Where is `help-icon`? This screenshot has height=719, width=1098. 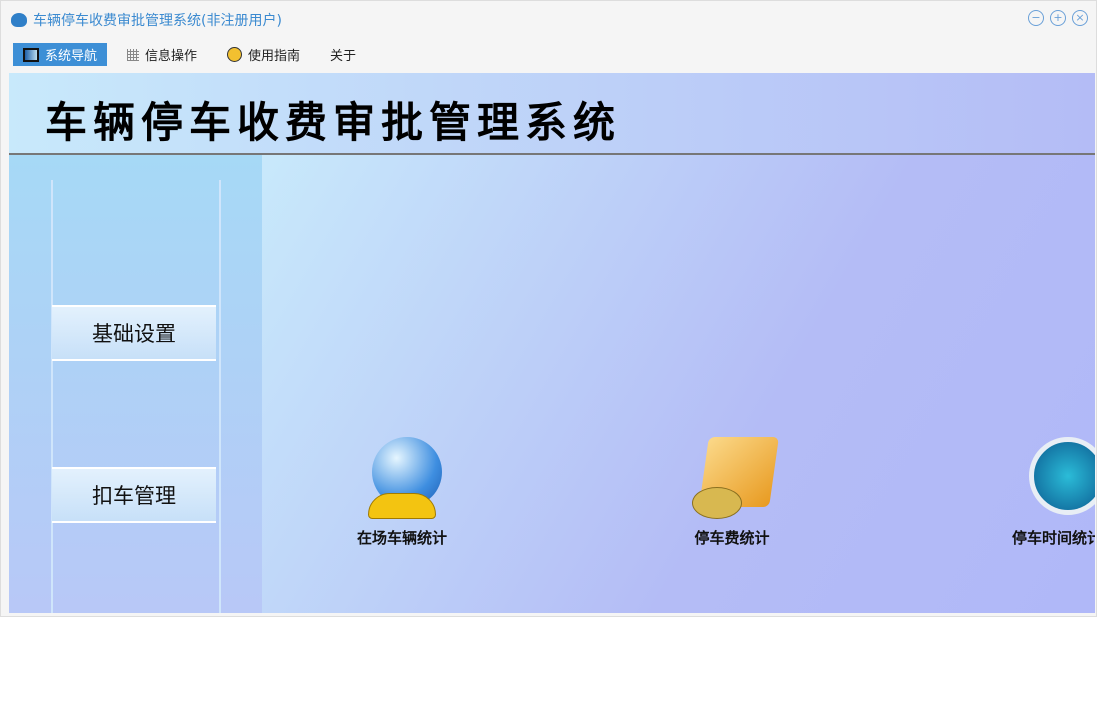
help-icon is located at coordinates (235, 54).